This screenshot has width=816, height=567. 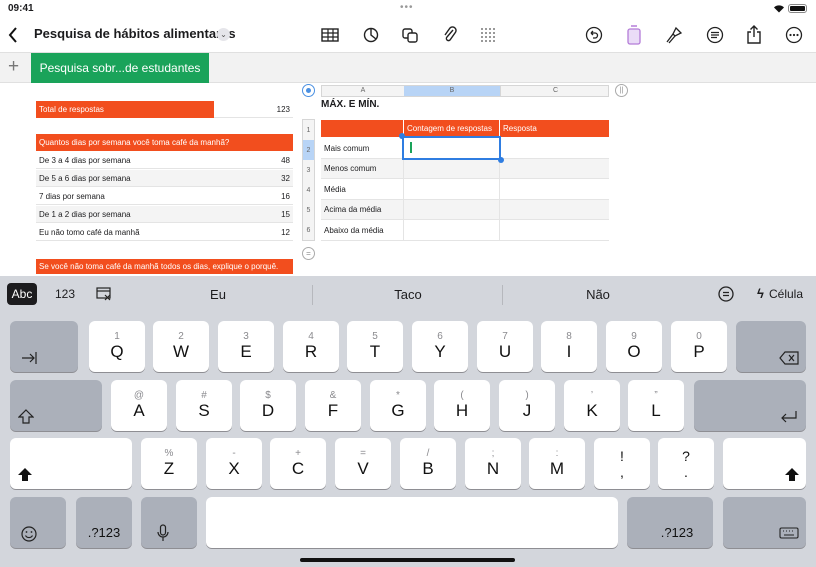 What do you see at coordinates (164, 214) in the screenshot?
I see `table-row: De 1 a 2 dias por semana 15` at bounding box center [164, 214].